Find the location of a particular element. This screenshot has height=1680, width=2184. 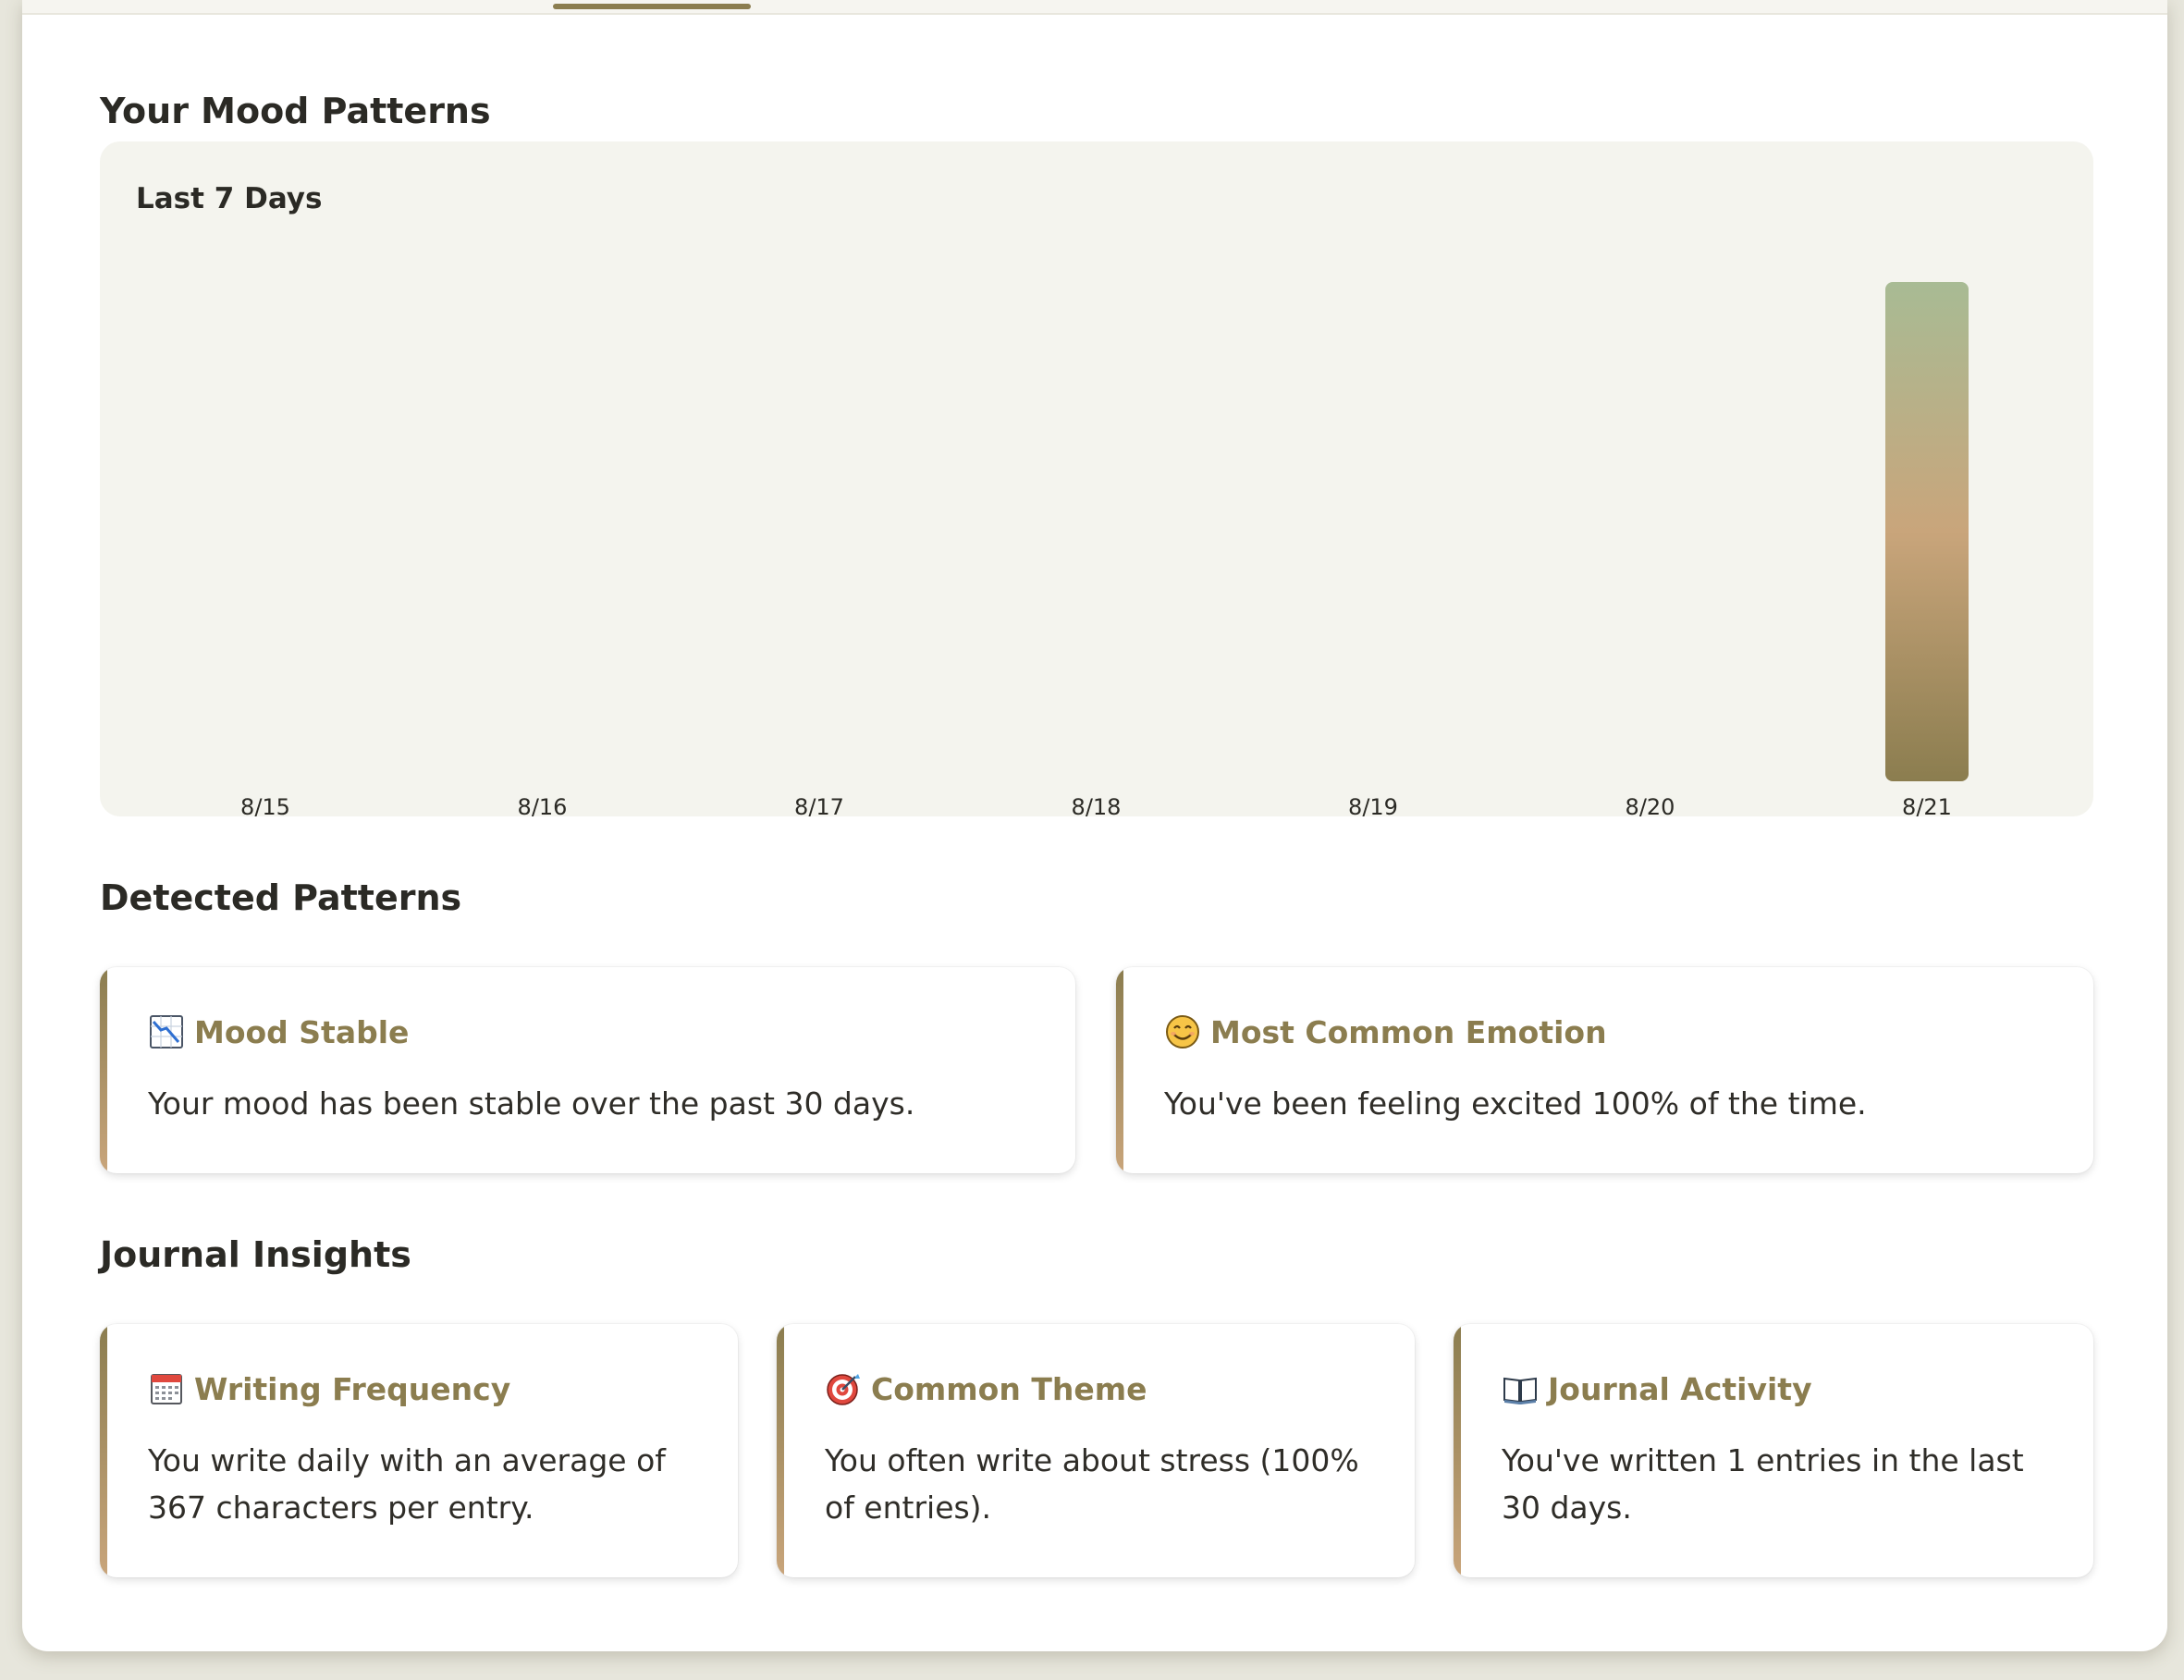

x-tick-label: 8/17 is located at coordinates (819, 805).